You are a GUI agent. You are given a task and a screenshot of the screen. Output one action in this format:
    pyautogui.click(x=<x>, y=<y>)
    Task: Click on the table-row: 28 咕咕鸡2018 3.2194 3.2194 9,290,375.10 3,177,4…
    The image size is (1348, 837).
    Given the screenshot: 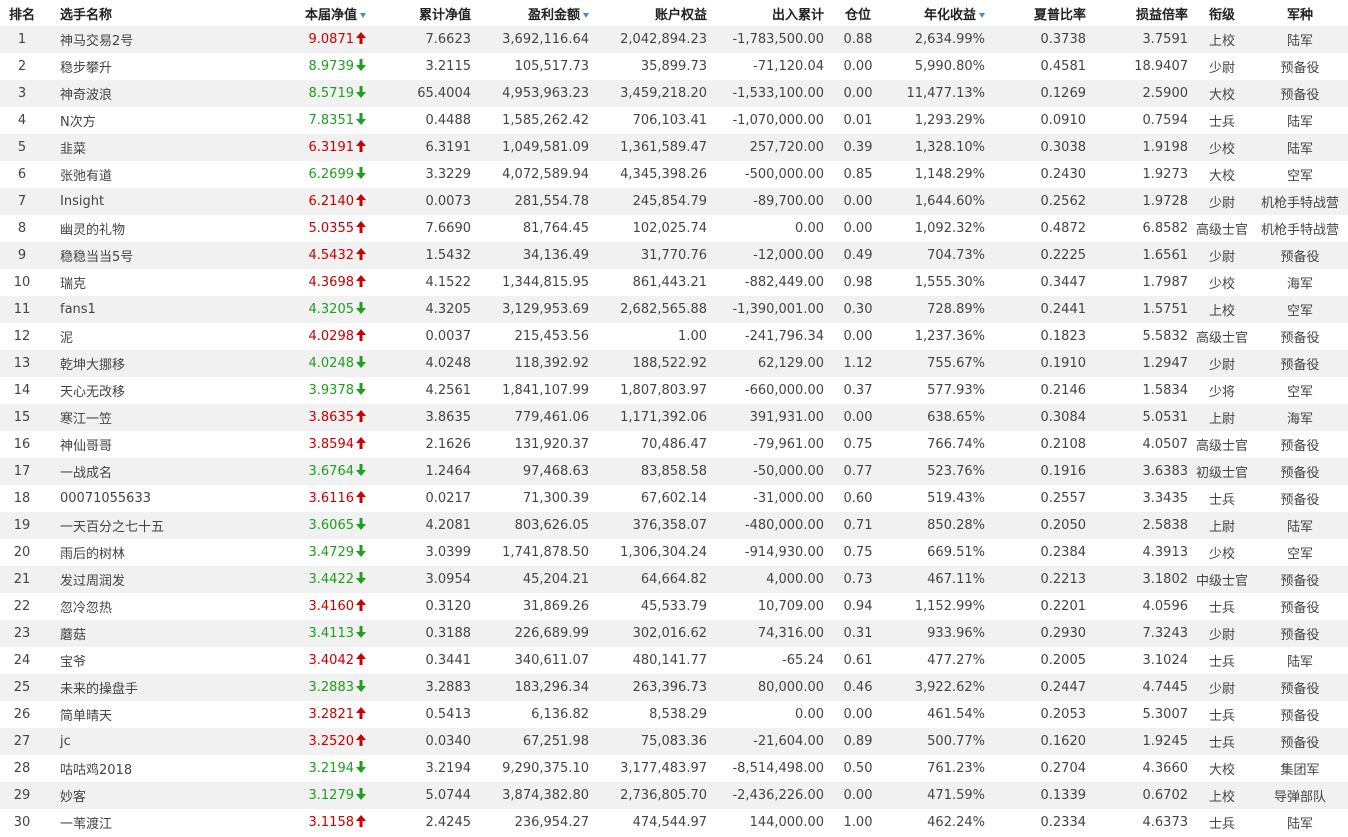 What is the action you would take?
    pyautogui.click(x=674, y=768)
    